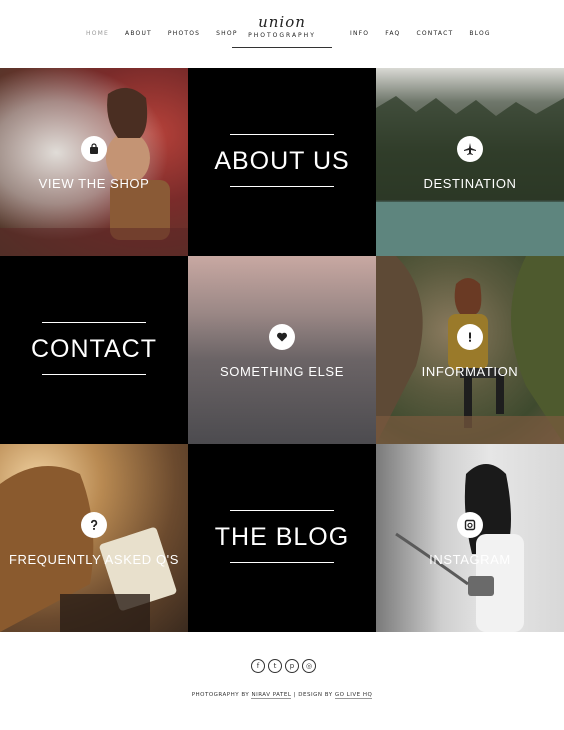 This screenshot has width=564, height=730. I want to click on photographer-link: NIRAV PATEL, so click(271, 695).